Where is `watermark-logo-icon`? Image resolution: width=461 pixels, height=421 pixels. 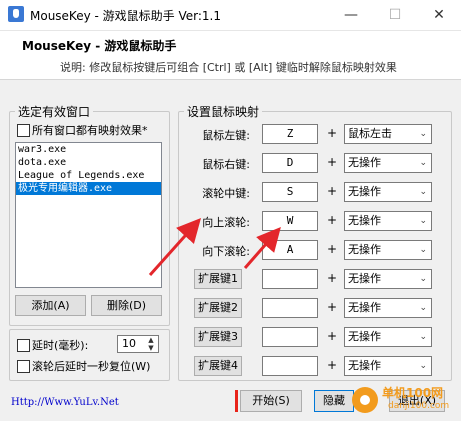 watermark-logo-icon is located at coordinates (365, 400).